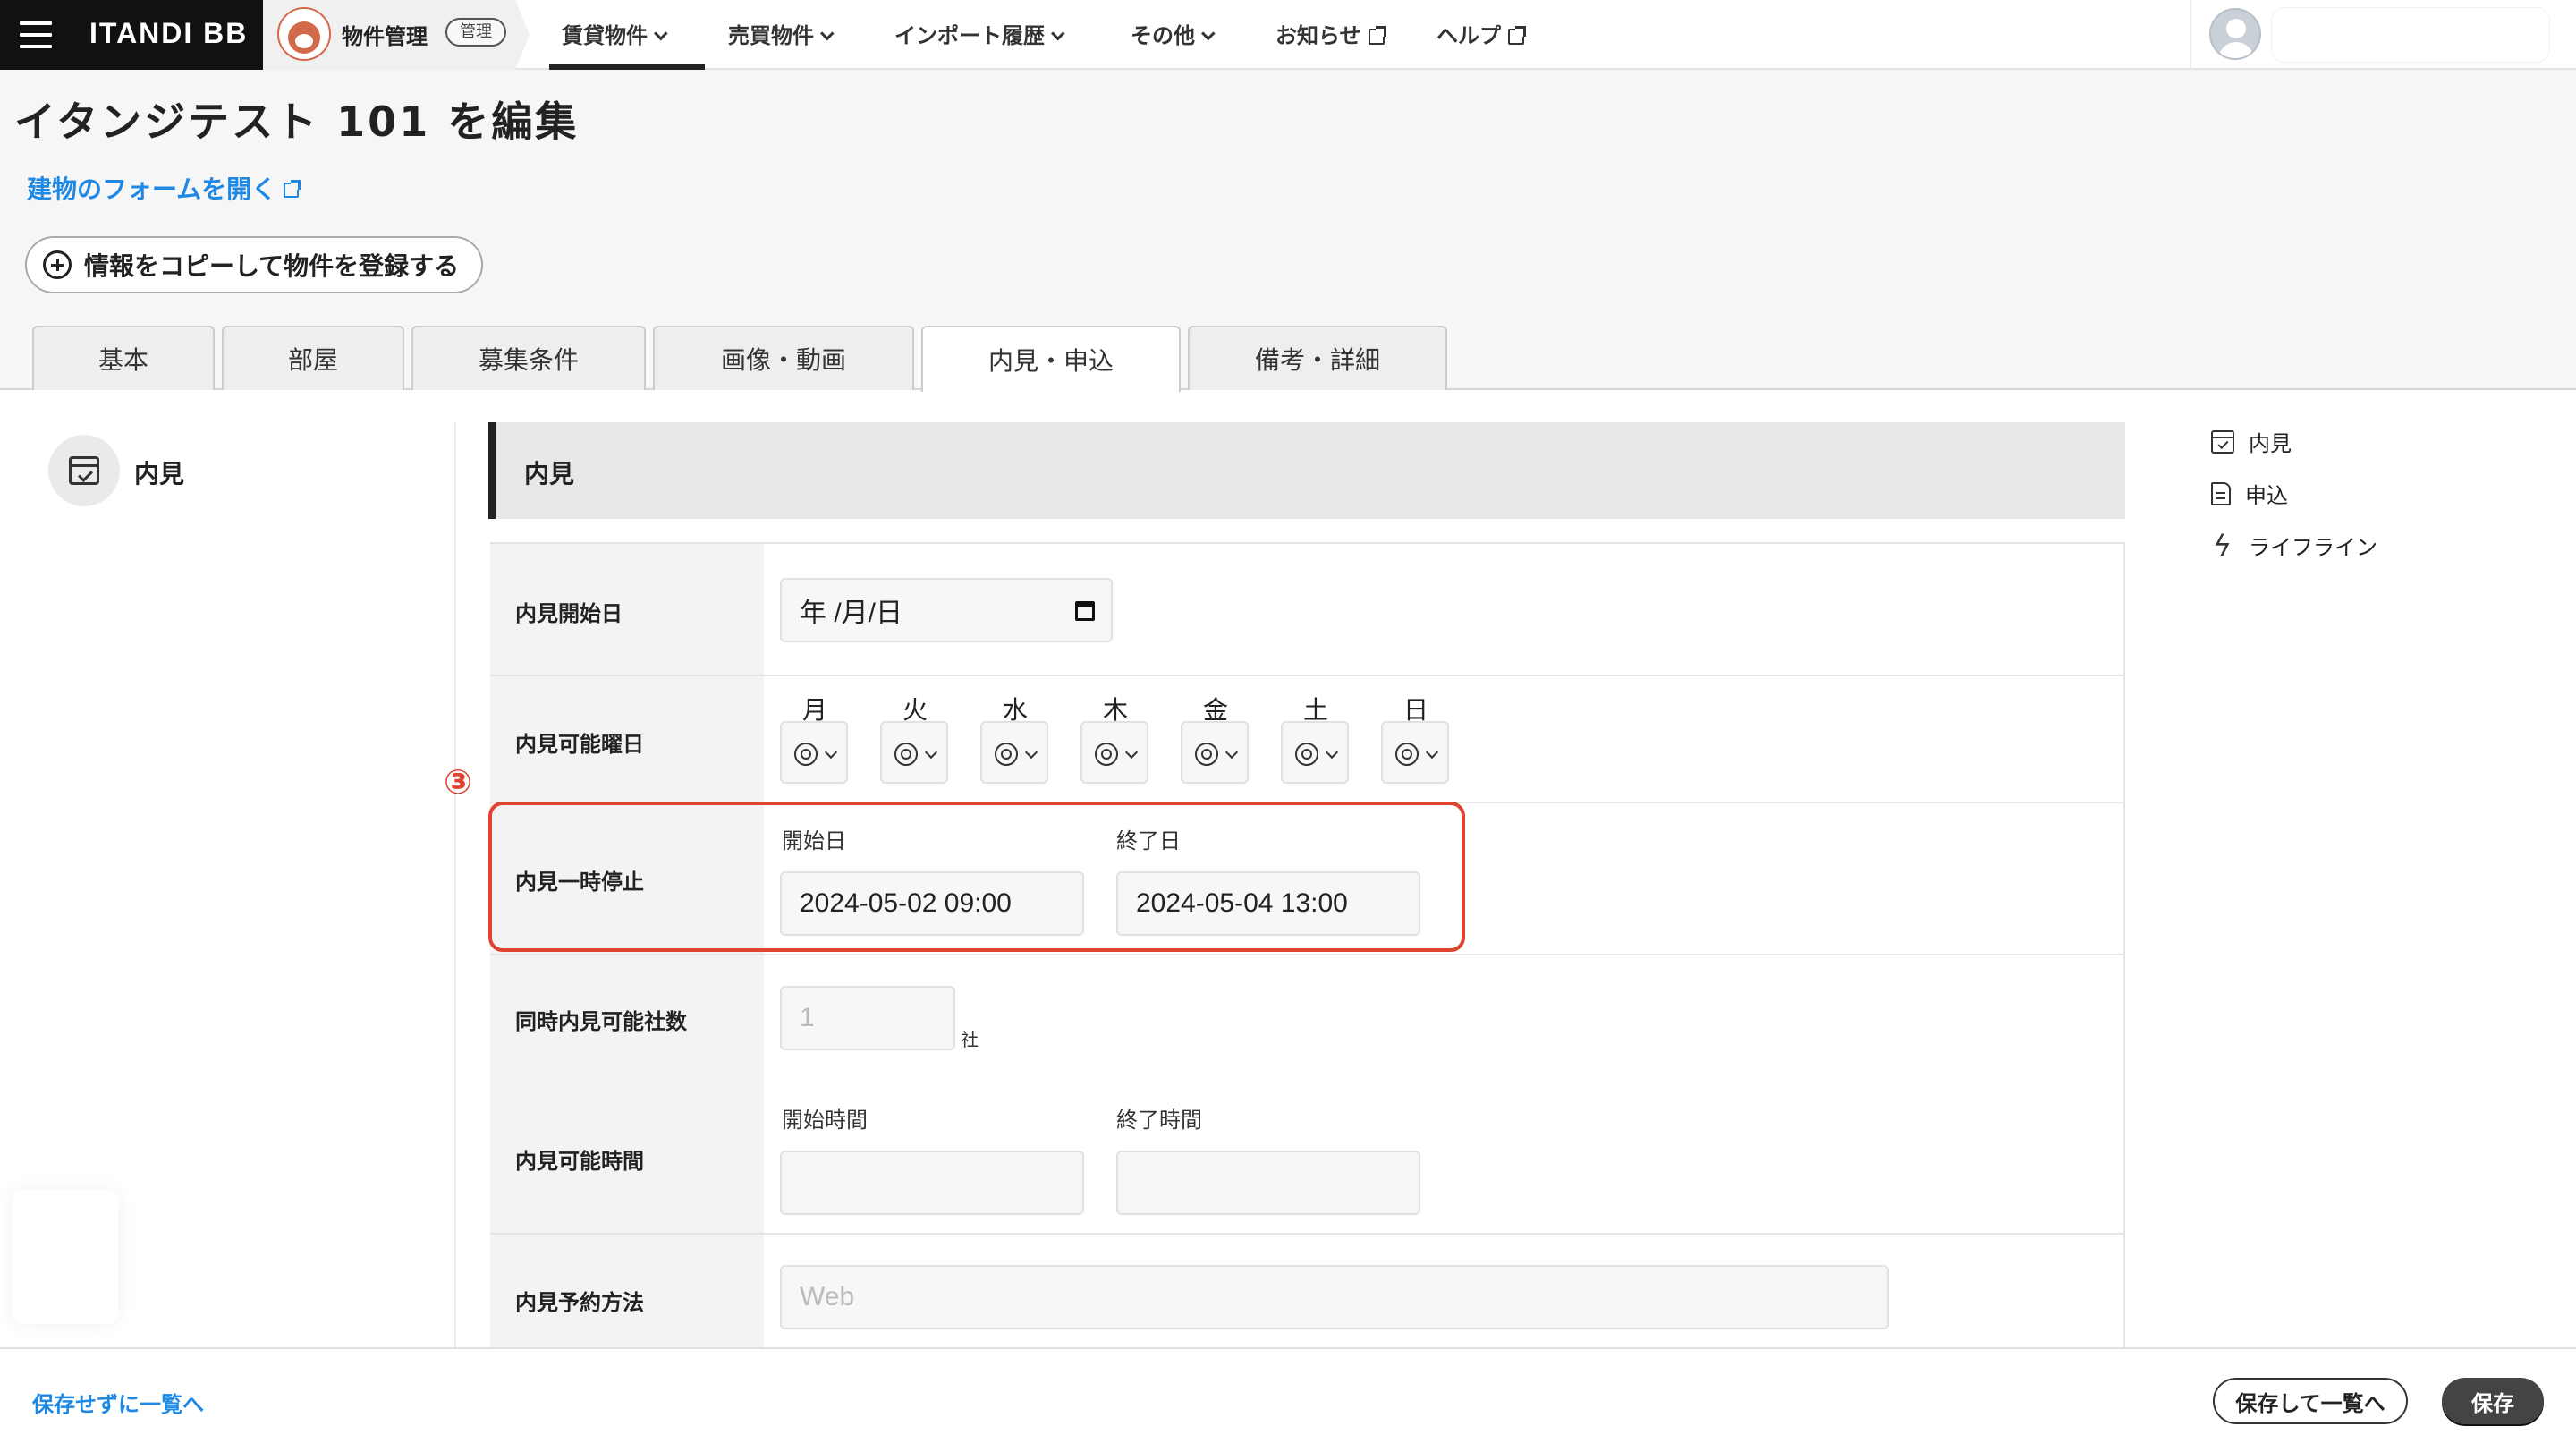 The image size is (2576, 1452). I want to click on hours-end-input, so click(1268, 1183).